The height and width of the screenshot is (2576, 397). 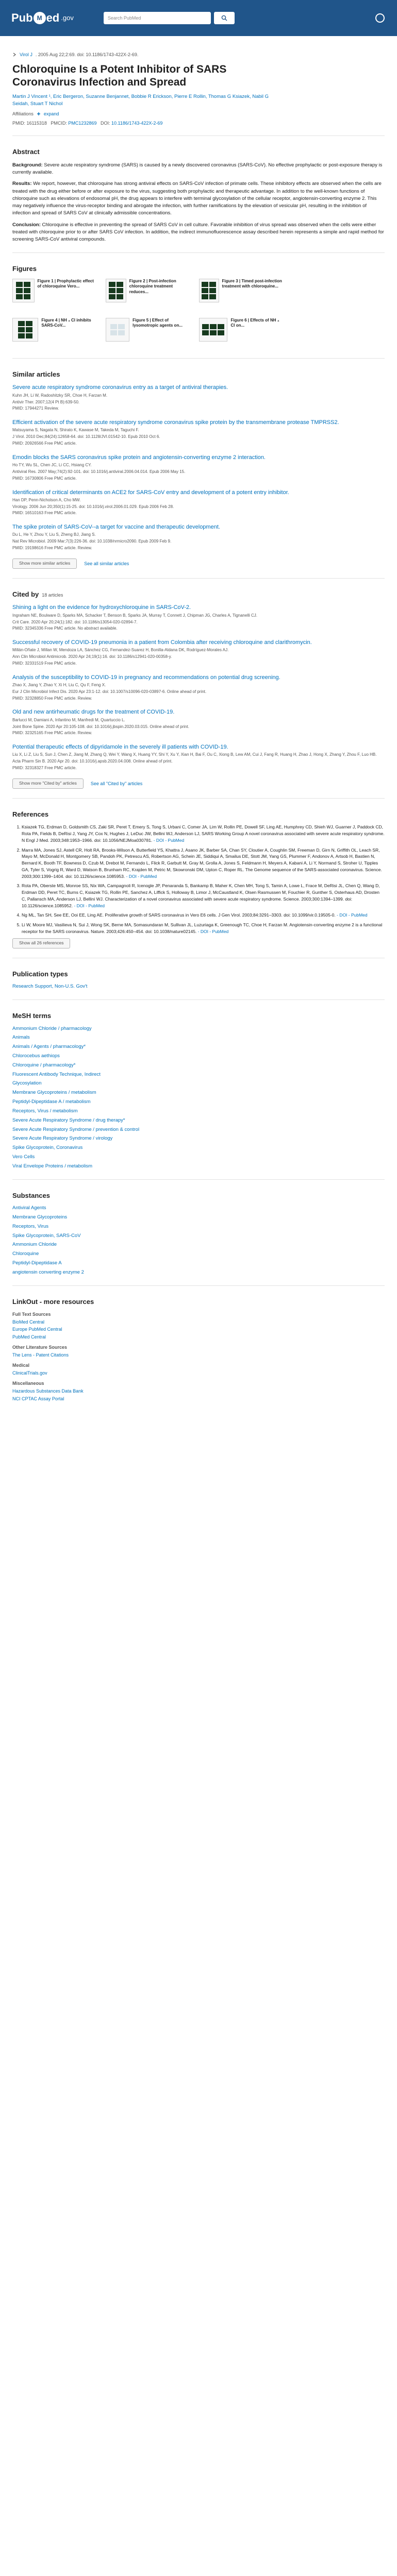 I want to click on search-bar: Search PubMed, so click(x=169, y=18).